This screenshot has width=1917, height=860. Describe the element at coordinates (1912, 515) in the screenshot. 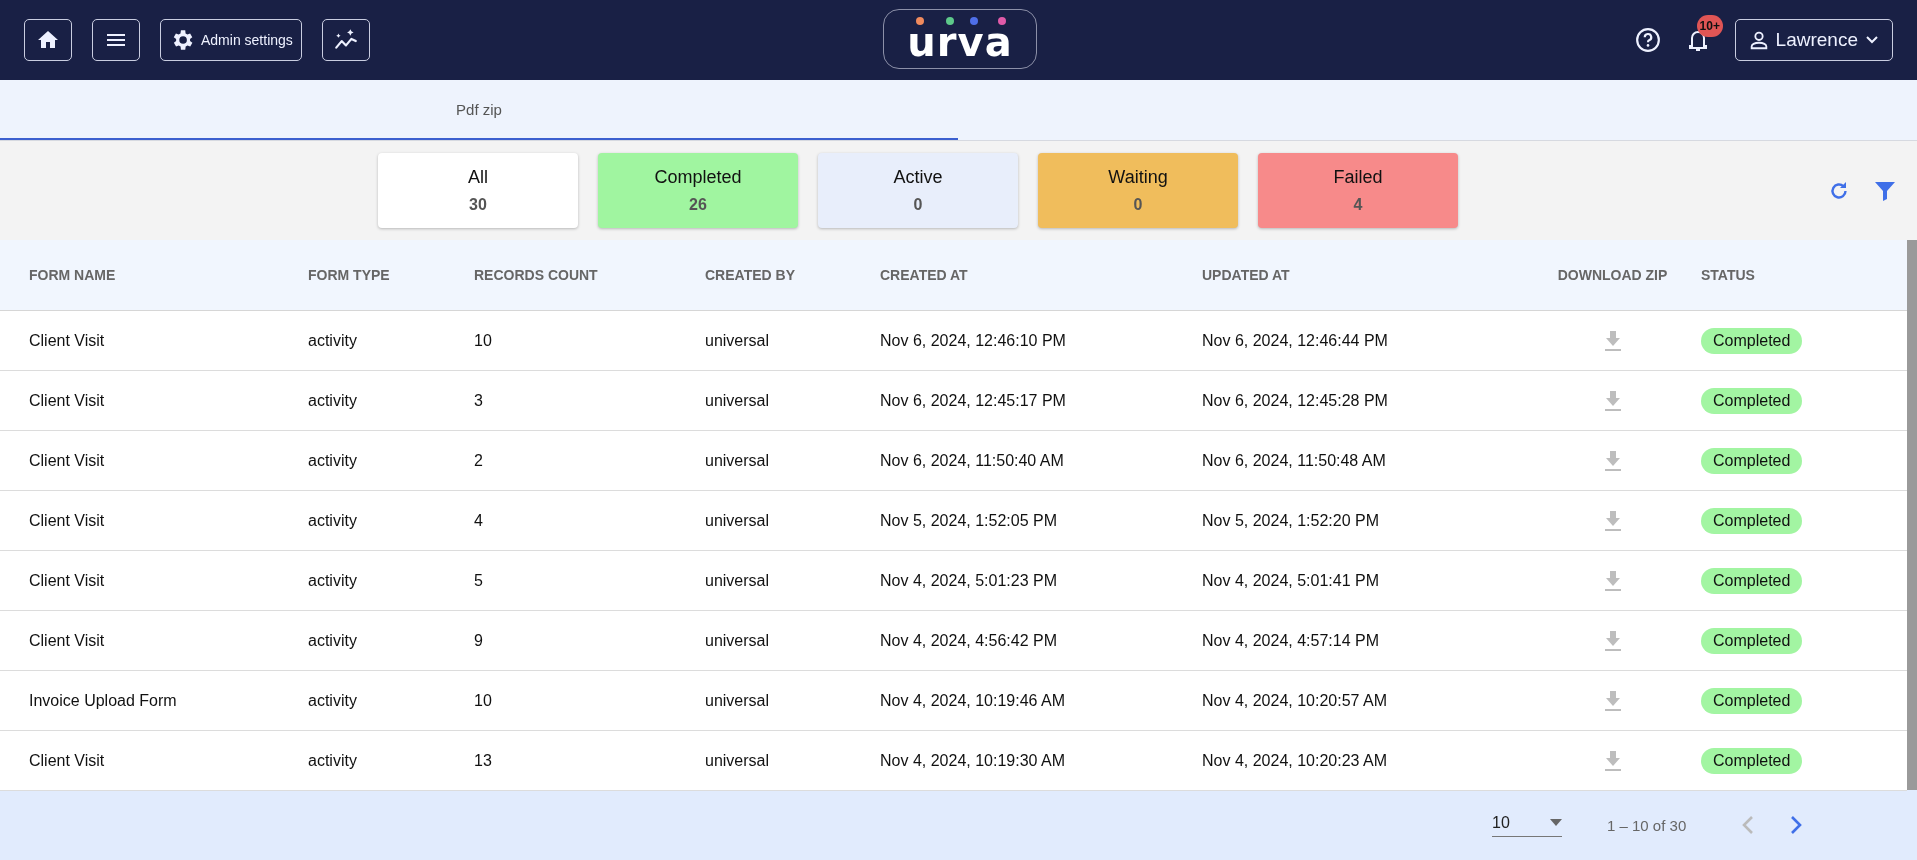

I see `scrollbar` at that location.